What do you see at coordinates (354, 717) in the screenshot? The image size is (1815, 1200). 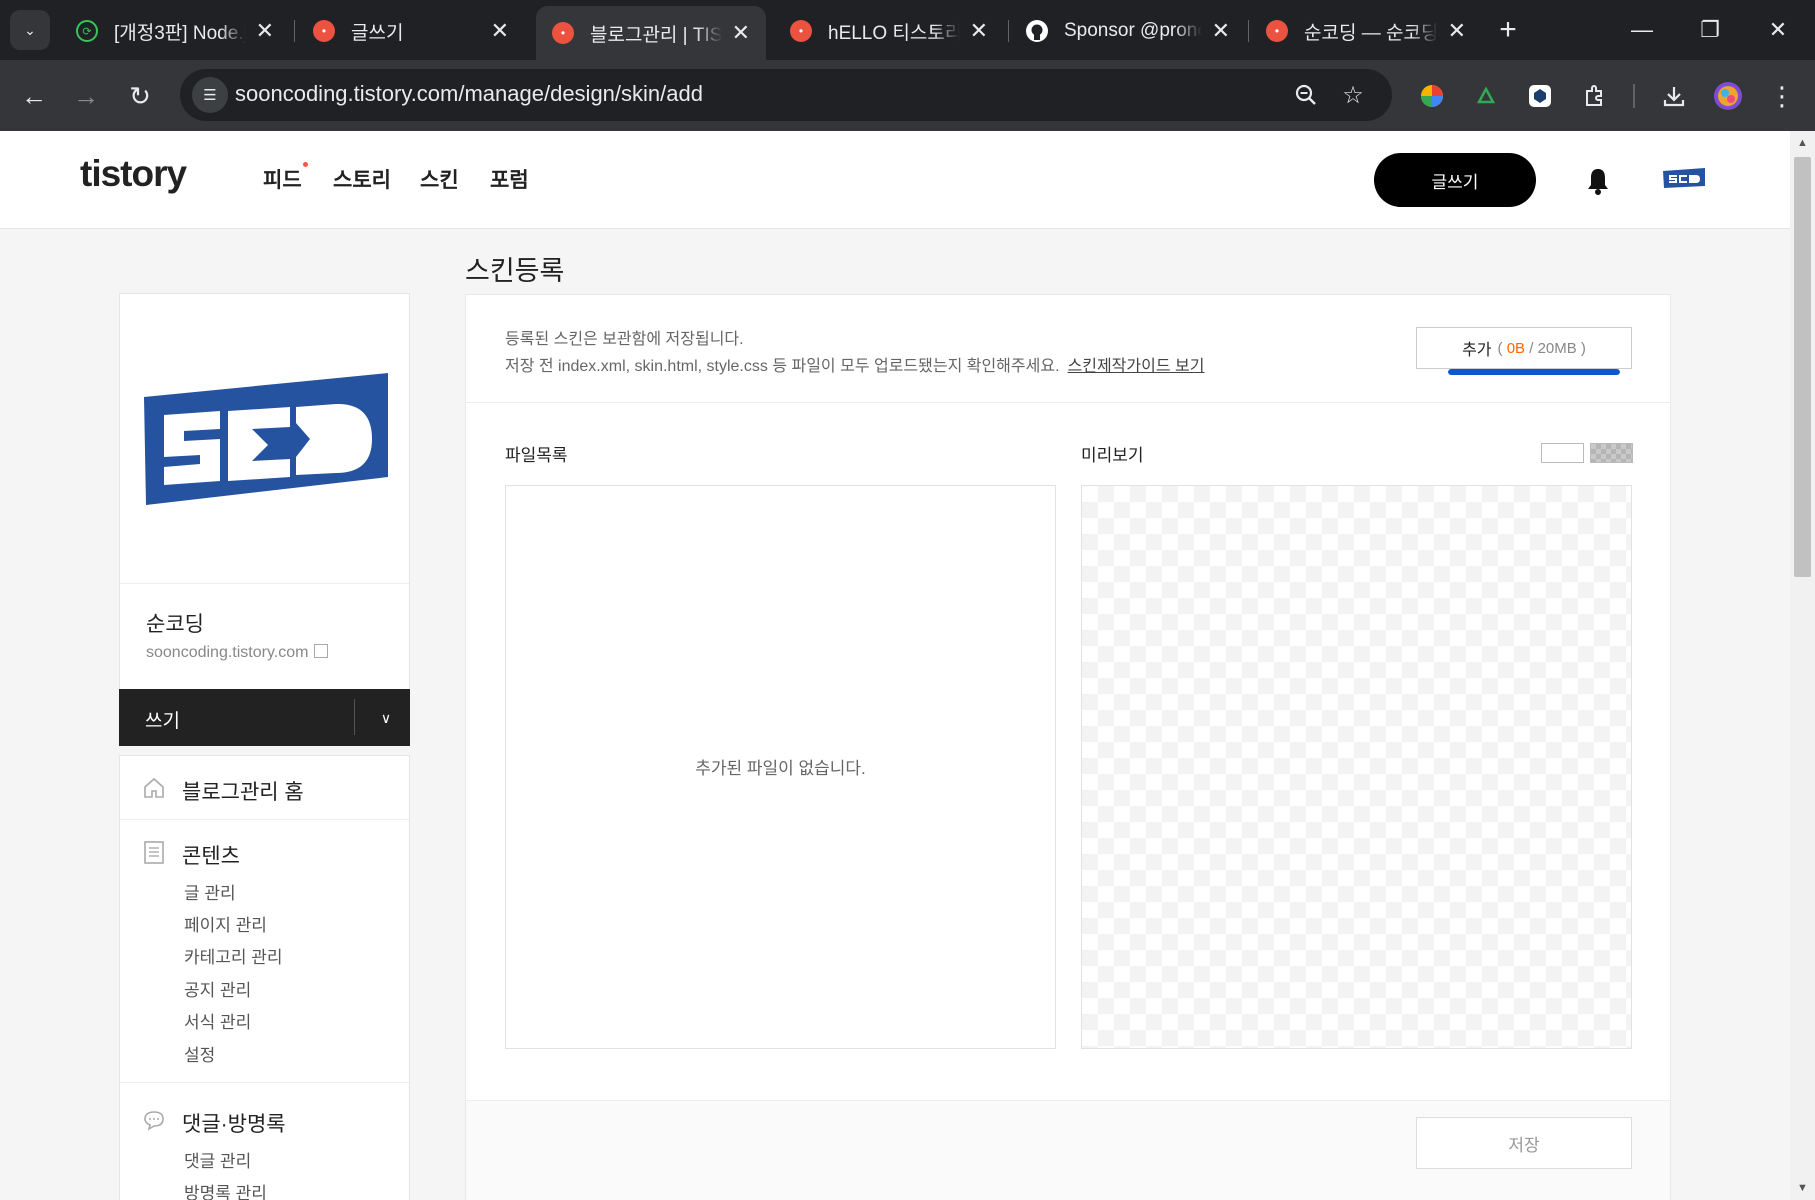 I see `write-divider` at bounding box center [354, 717].